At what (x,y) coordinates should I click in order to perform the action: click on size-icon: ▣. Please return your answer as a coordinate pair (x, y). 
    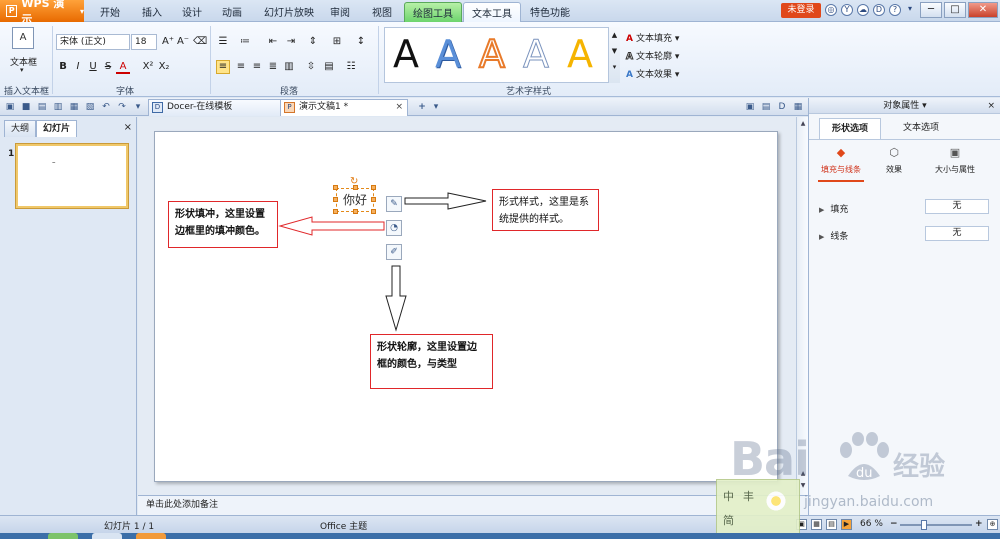
    Looking at the image, I should click on (955, 152).